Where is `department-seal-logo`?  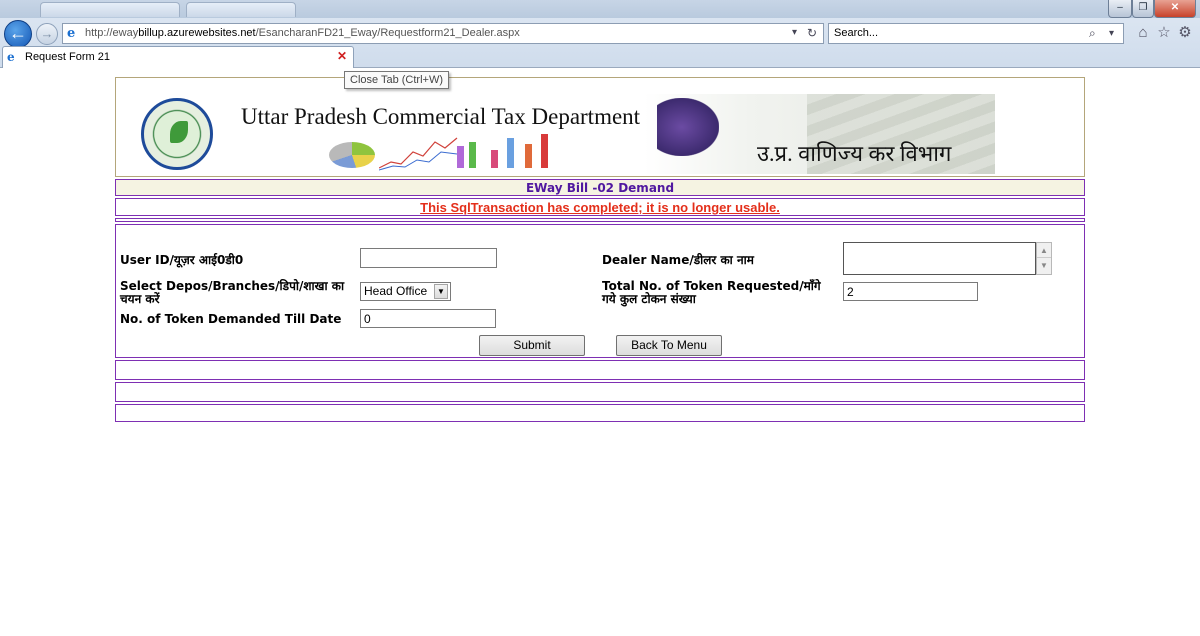 department-seal-logo is located at coordinates (177, 134).